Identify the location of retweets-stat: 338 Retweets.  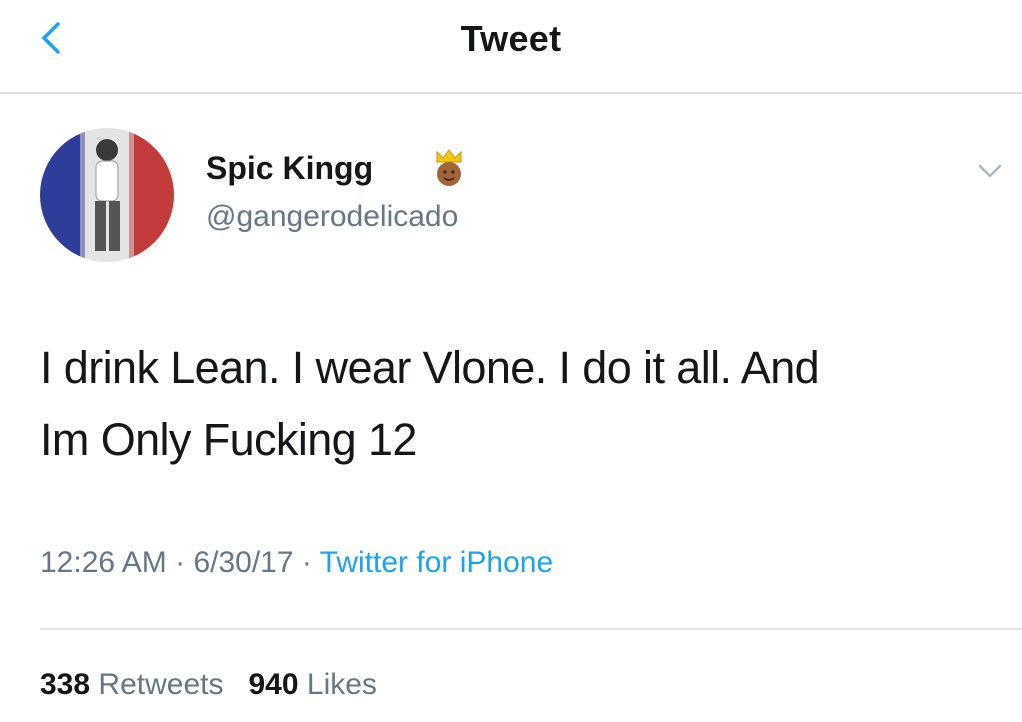
(136, 684).